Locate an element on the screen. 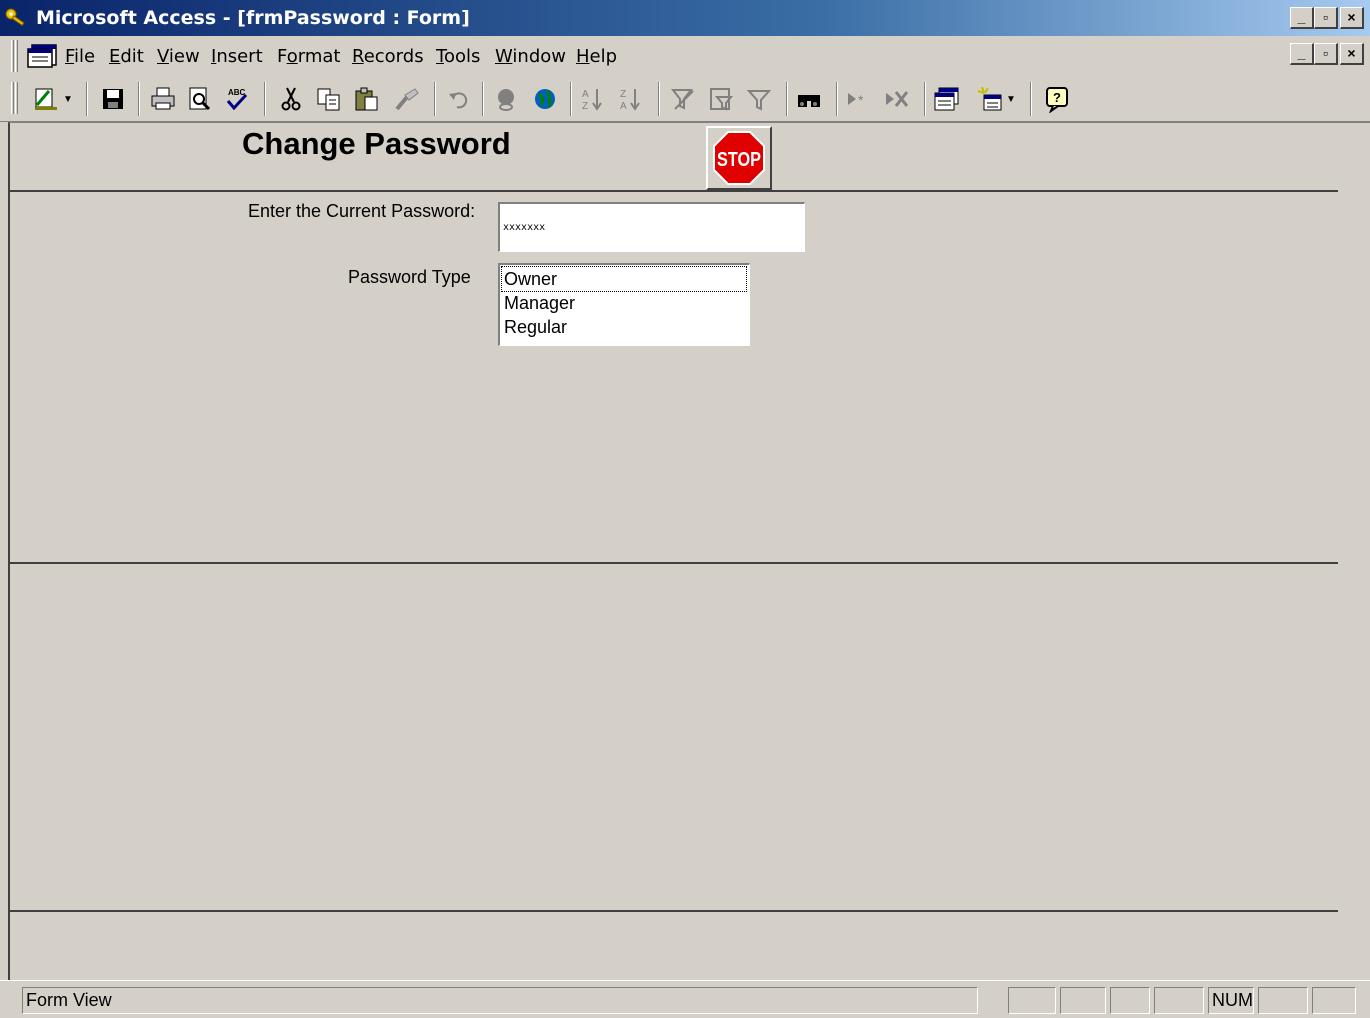 This screenshot has height=1018, width=1370. stop-button: STOP is located at coordinates (739, 158).